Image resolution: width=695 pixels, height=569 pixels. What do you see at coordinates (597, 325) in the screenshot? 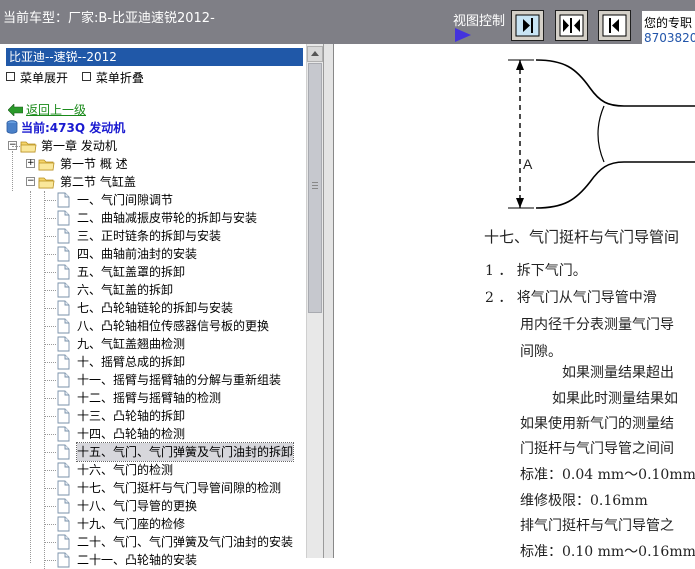
I see `step-2-line-2: 用内径千分表测量气门导` at bounding box center [597, 325].